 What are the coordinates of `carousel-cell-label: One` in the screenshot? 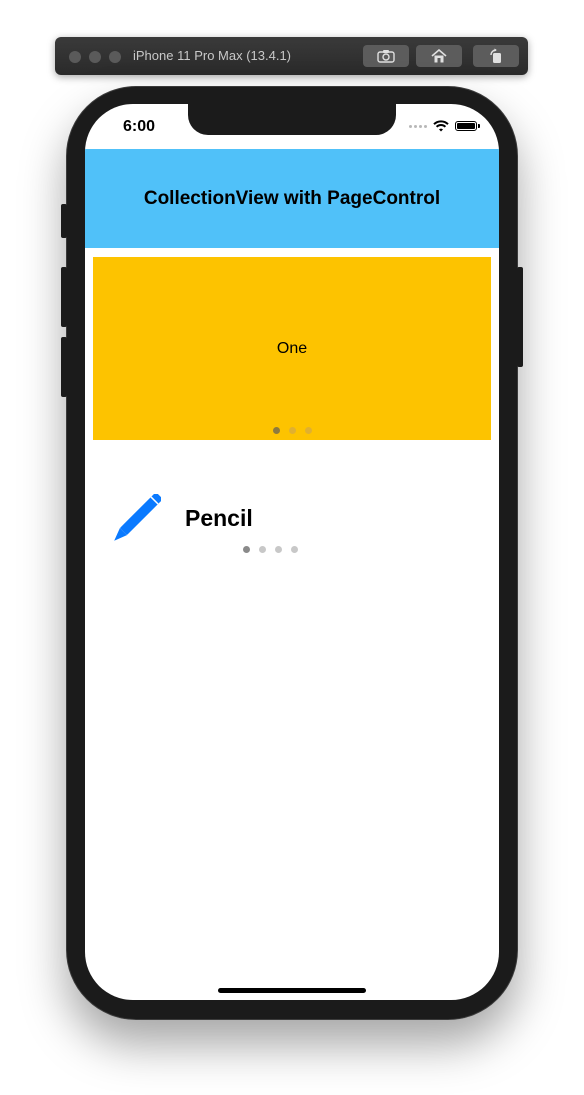 It's located at (292, 348).